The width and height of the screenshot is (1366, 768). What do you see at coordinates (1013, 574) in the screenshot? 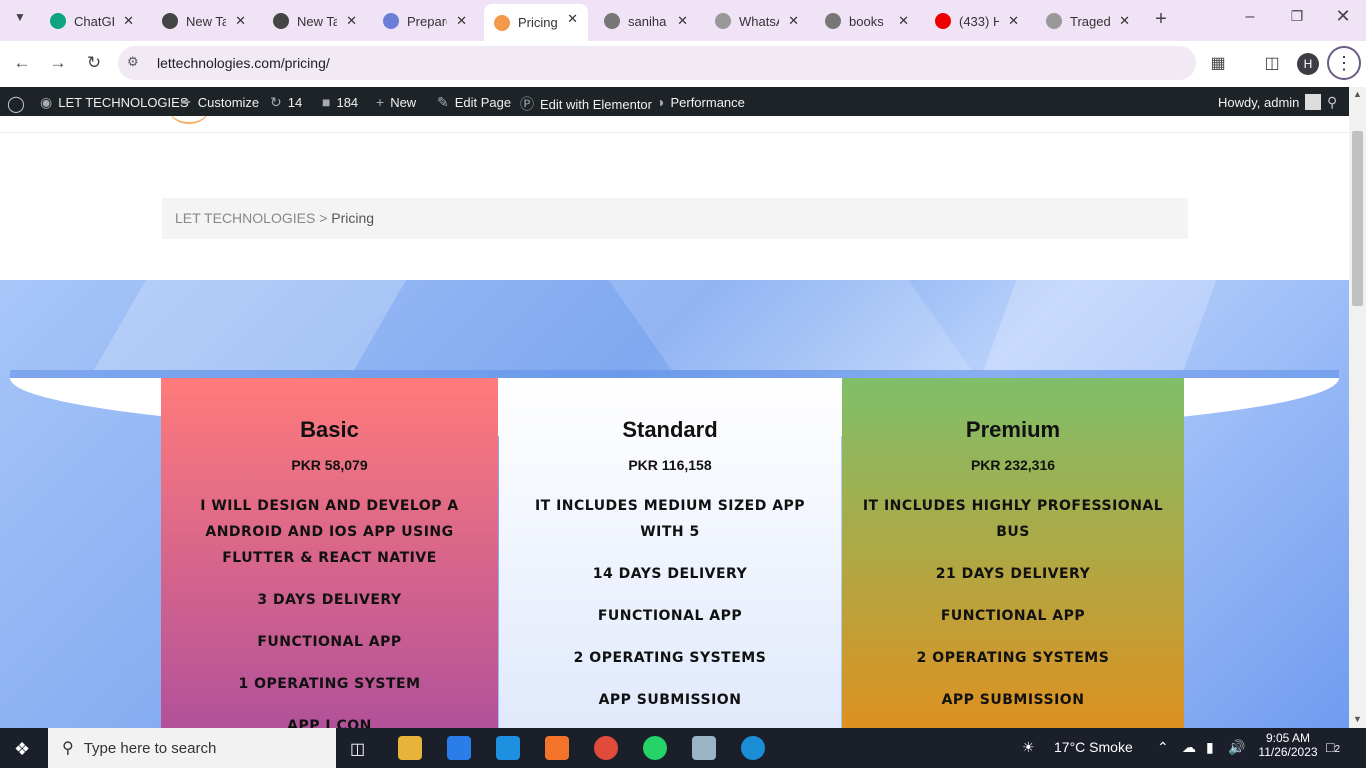
I see `plan-feature: 21 days delivery` at bounding box center [1013, 574].